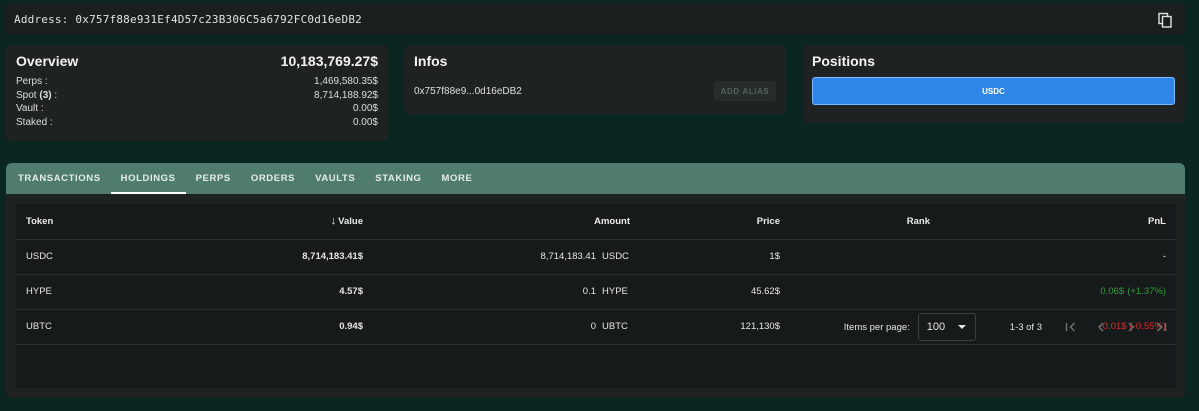  I want to click on address-label: Address:, so click(41, 19).